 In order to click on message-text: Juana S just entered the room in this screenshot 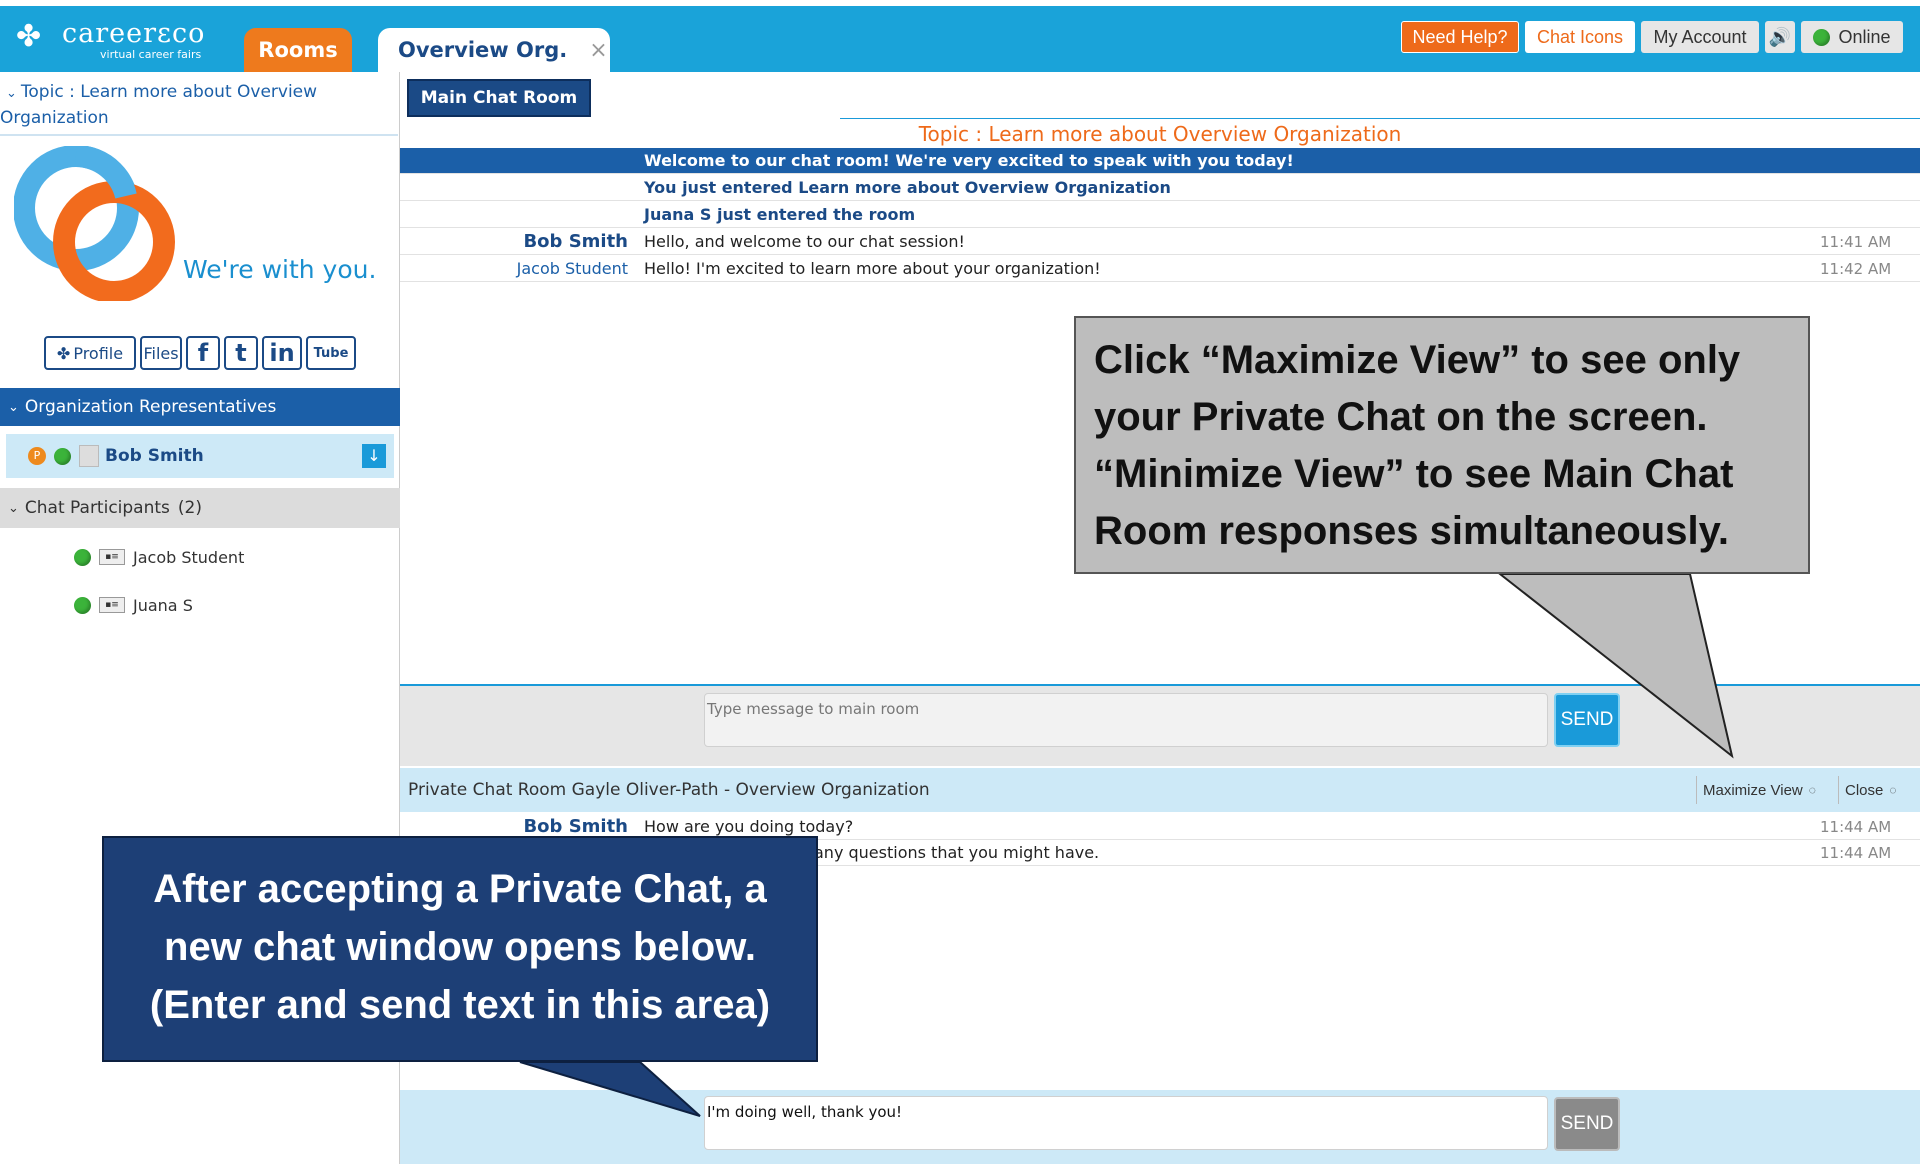, I will do `click(780, 214)`.